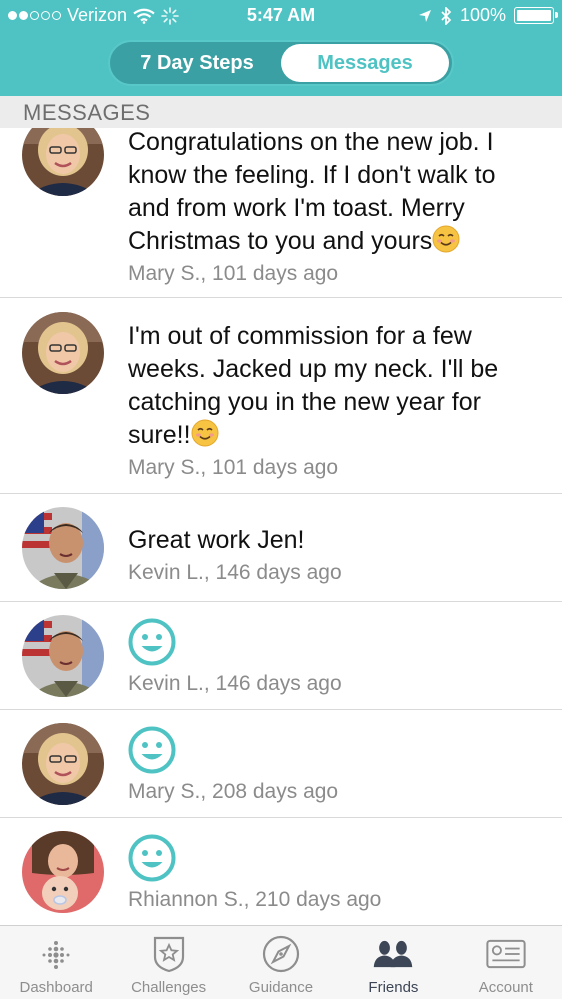 The image size is (562, 999). I want to click on tab-challenges: Challenges, so click(168, 962).